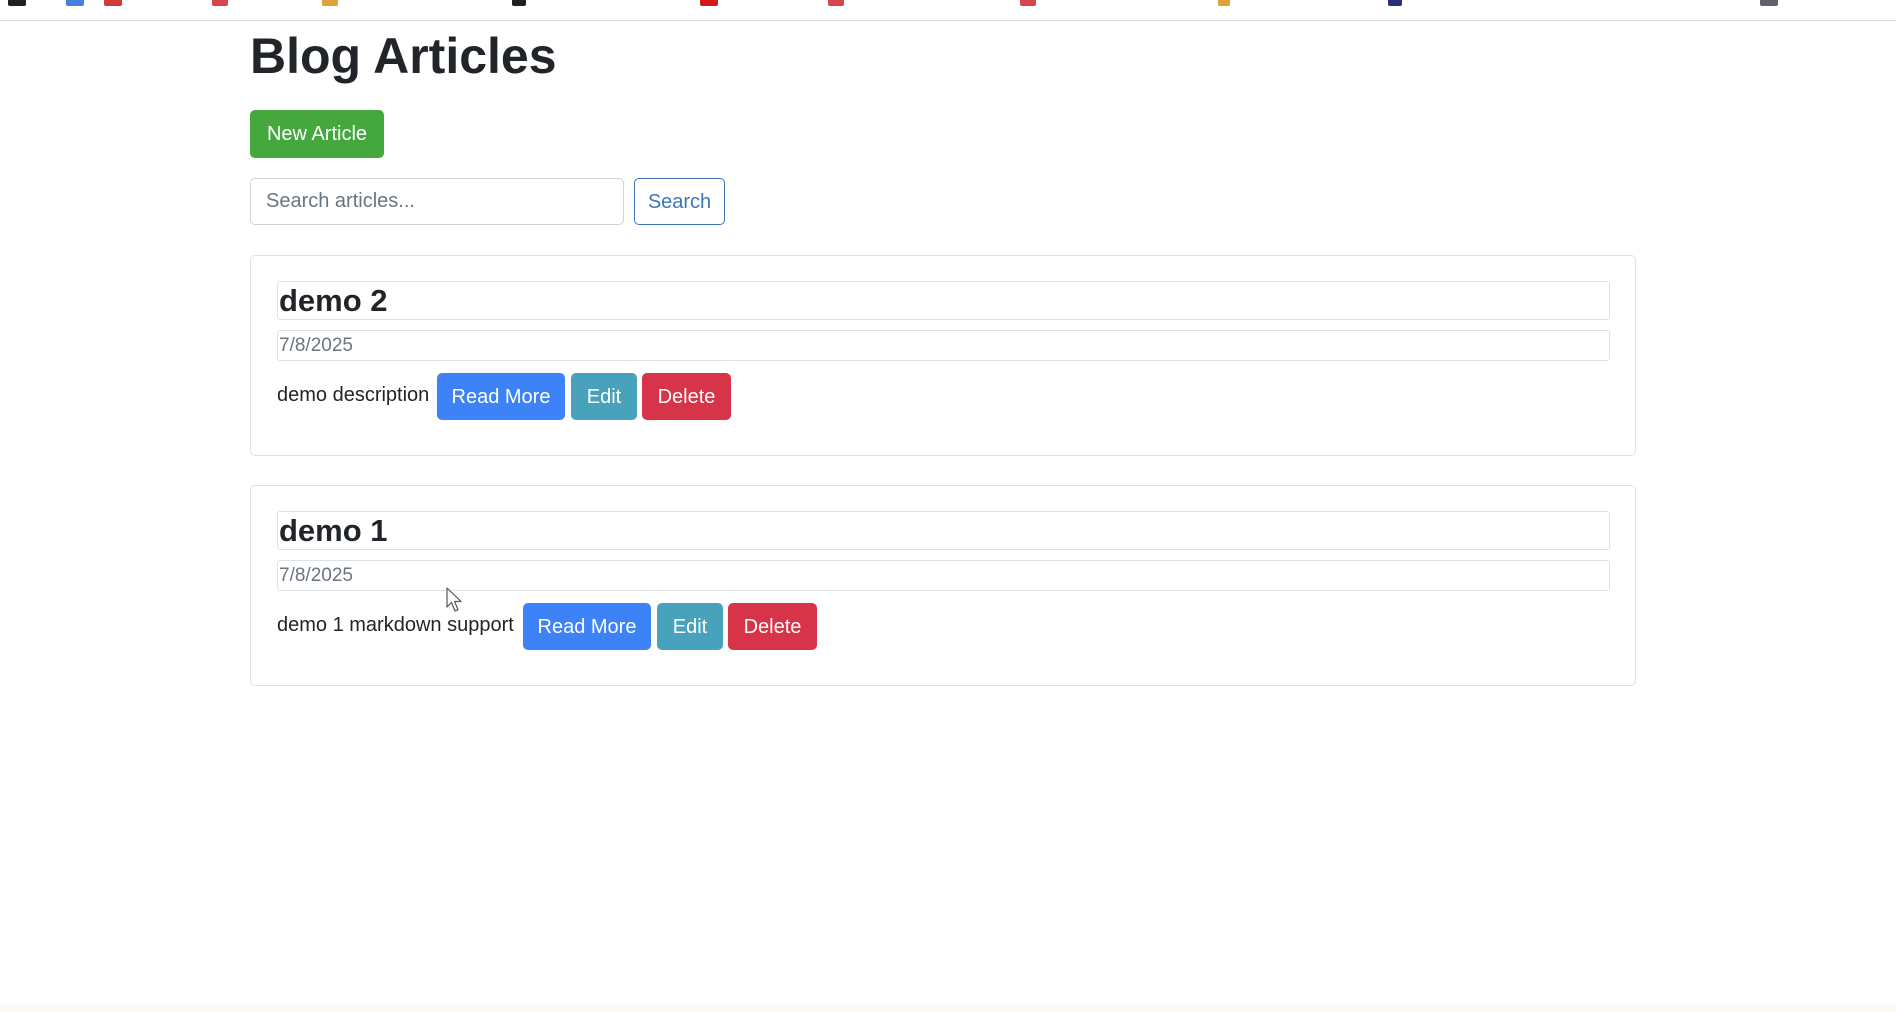 The width and height of the screenshot is (1896, 1012). I want to click on article-title: demo 2, so click(943, 300).